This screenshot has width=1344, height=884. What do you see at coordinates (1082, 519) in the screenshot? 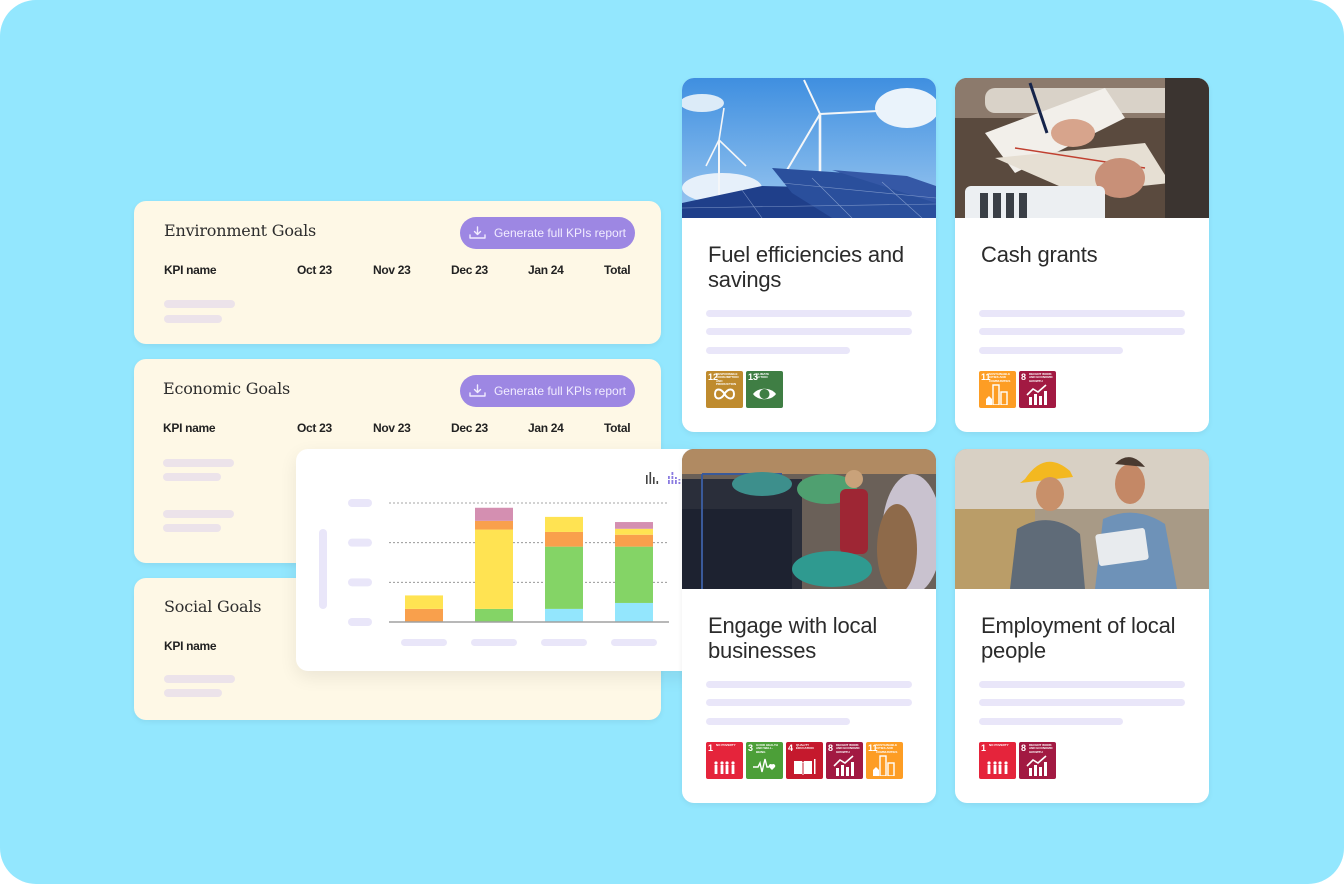
I see `workers-with-tablet-photo` at bounding box center [1082, 519].